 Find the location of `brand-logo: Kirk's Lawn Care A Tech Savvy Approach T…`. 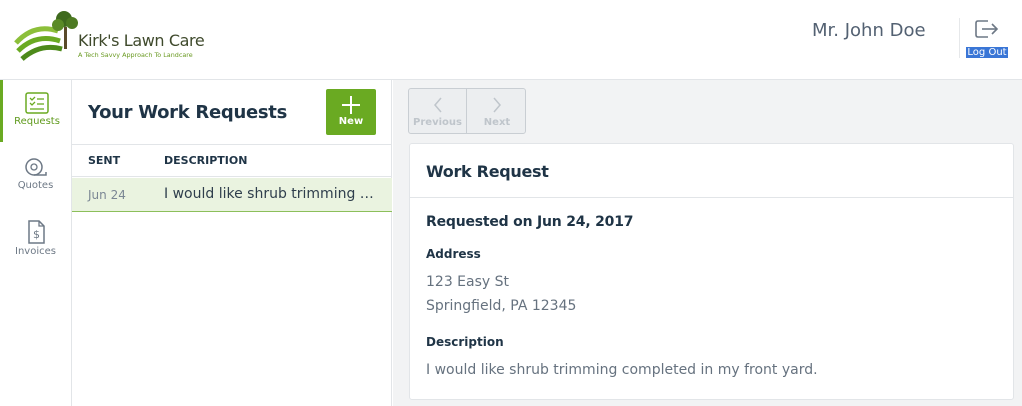

brand-logo: Kirk's Lawn Care A Tech Savvy Approach T… is located at coordinates (109, 39).